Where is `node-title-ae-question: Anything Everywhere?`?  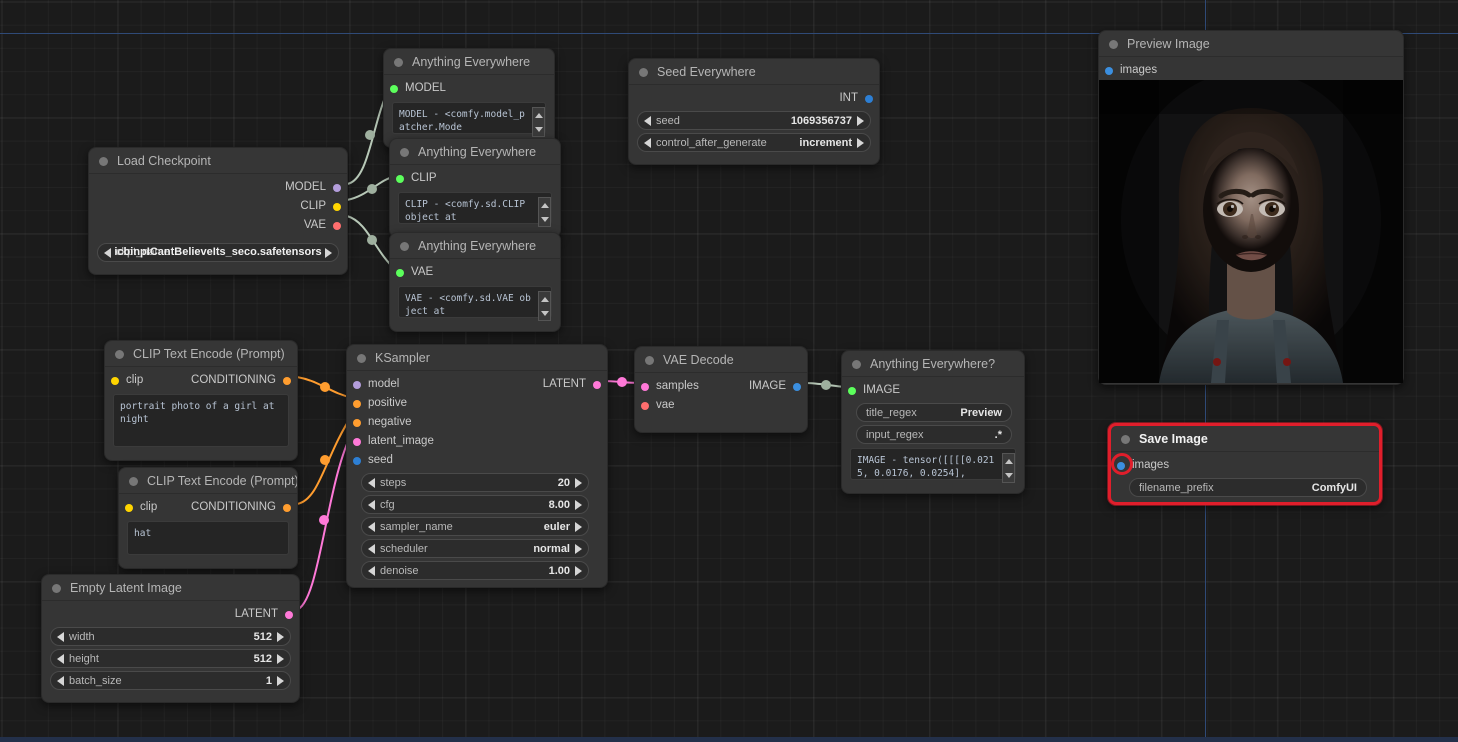
node-title-ae-question: Anything Everywhere? is located at coordinates (933, 364).